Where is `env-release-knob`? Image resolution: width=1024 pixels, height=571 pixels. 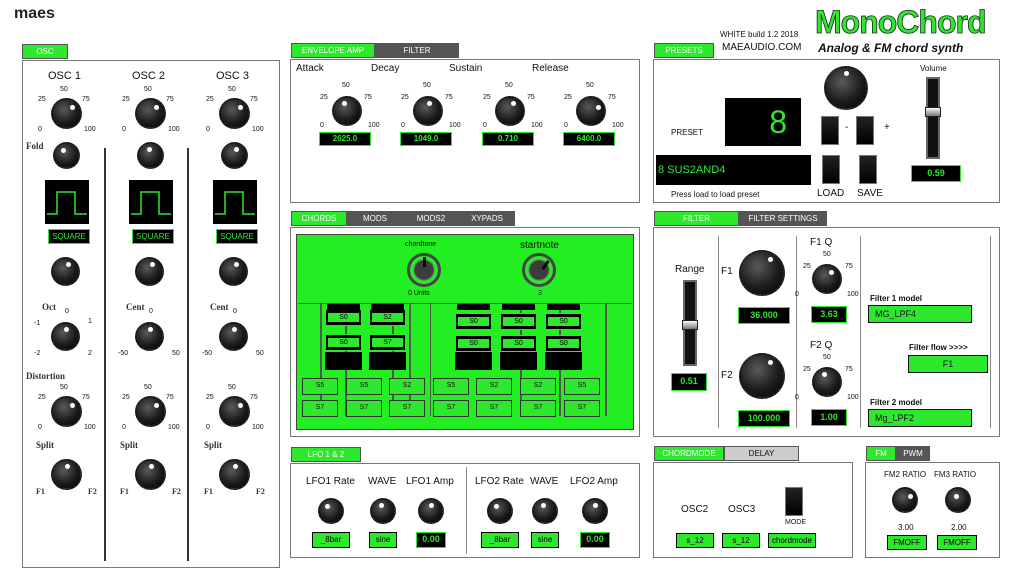
env-release-knob is located at coordinates (591, 111).